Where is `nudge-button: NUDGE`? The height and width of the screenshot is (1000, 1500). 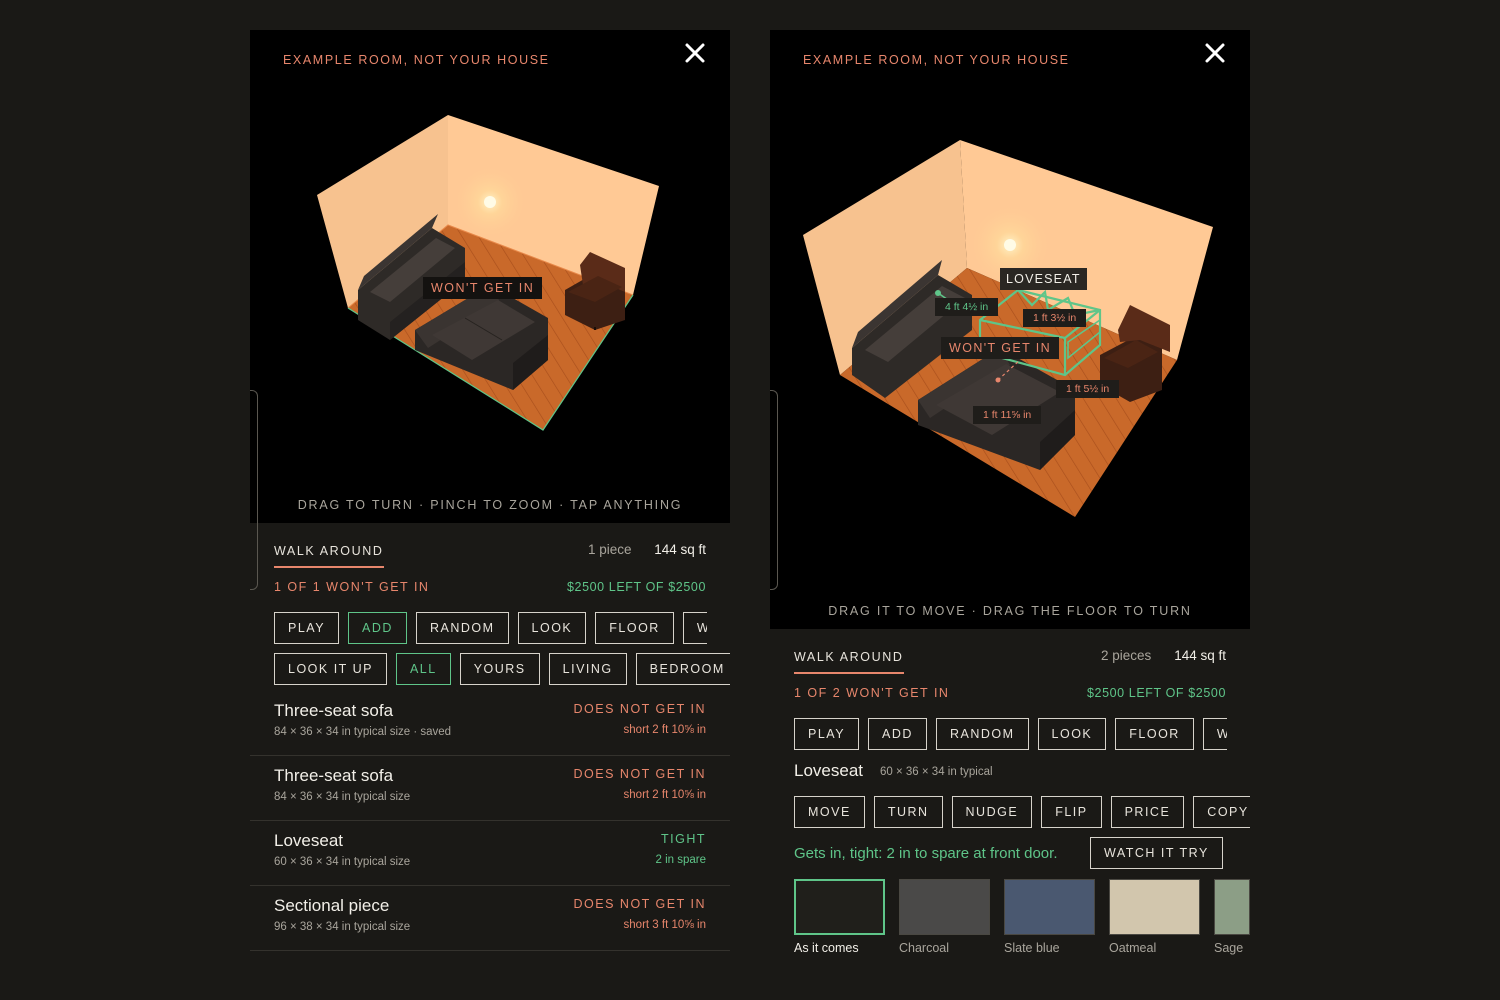 nudge-button: NUDGE is located at coordinates (992, 812).